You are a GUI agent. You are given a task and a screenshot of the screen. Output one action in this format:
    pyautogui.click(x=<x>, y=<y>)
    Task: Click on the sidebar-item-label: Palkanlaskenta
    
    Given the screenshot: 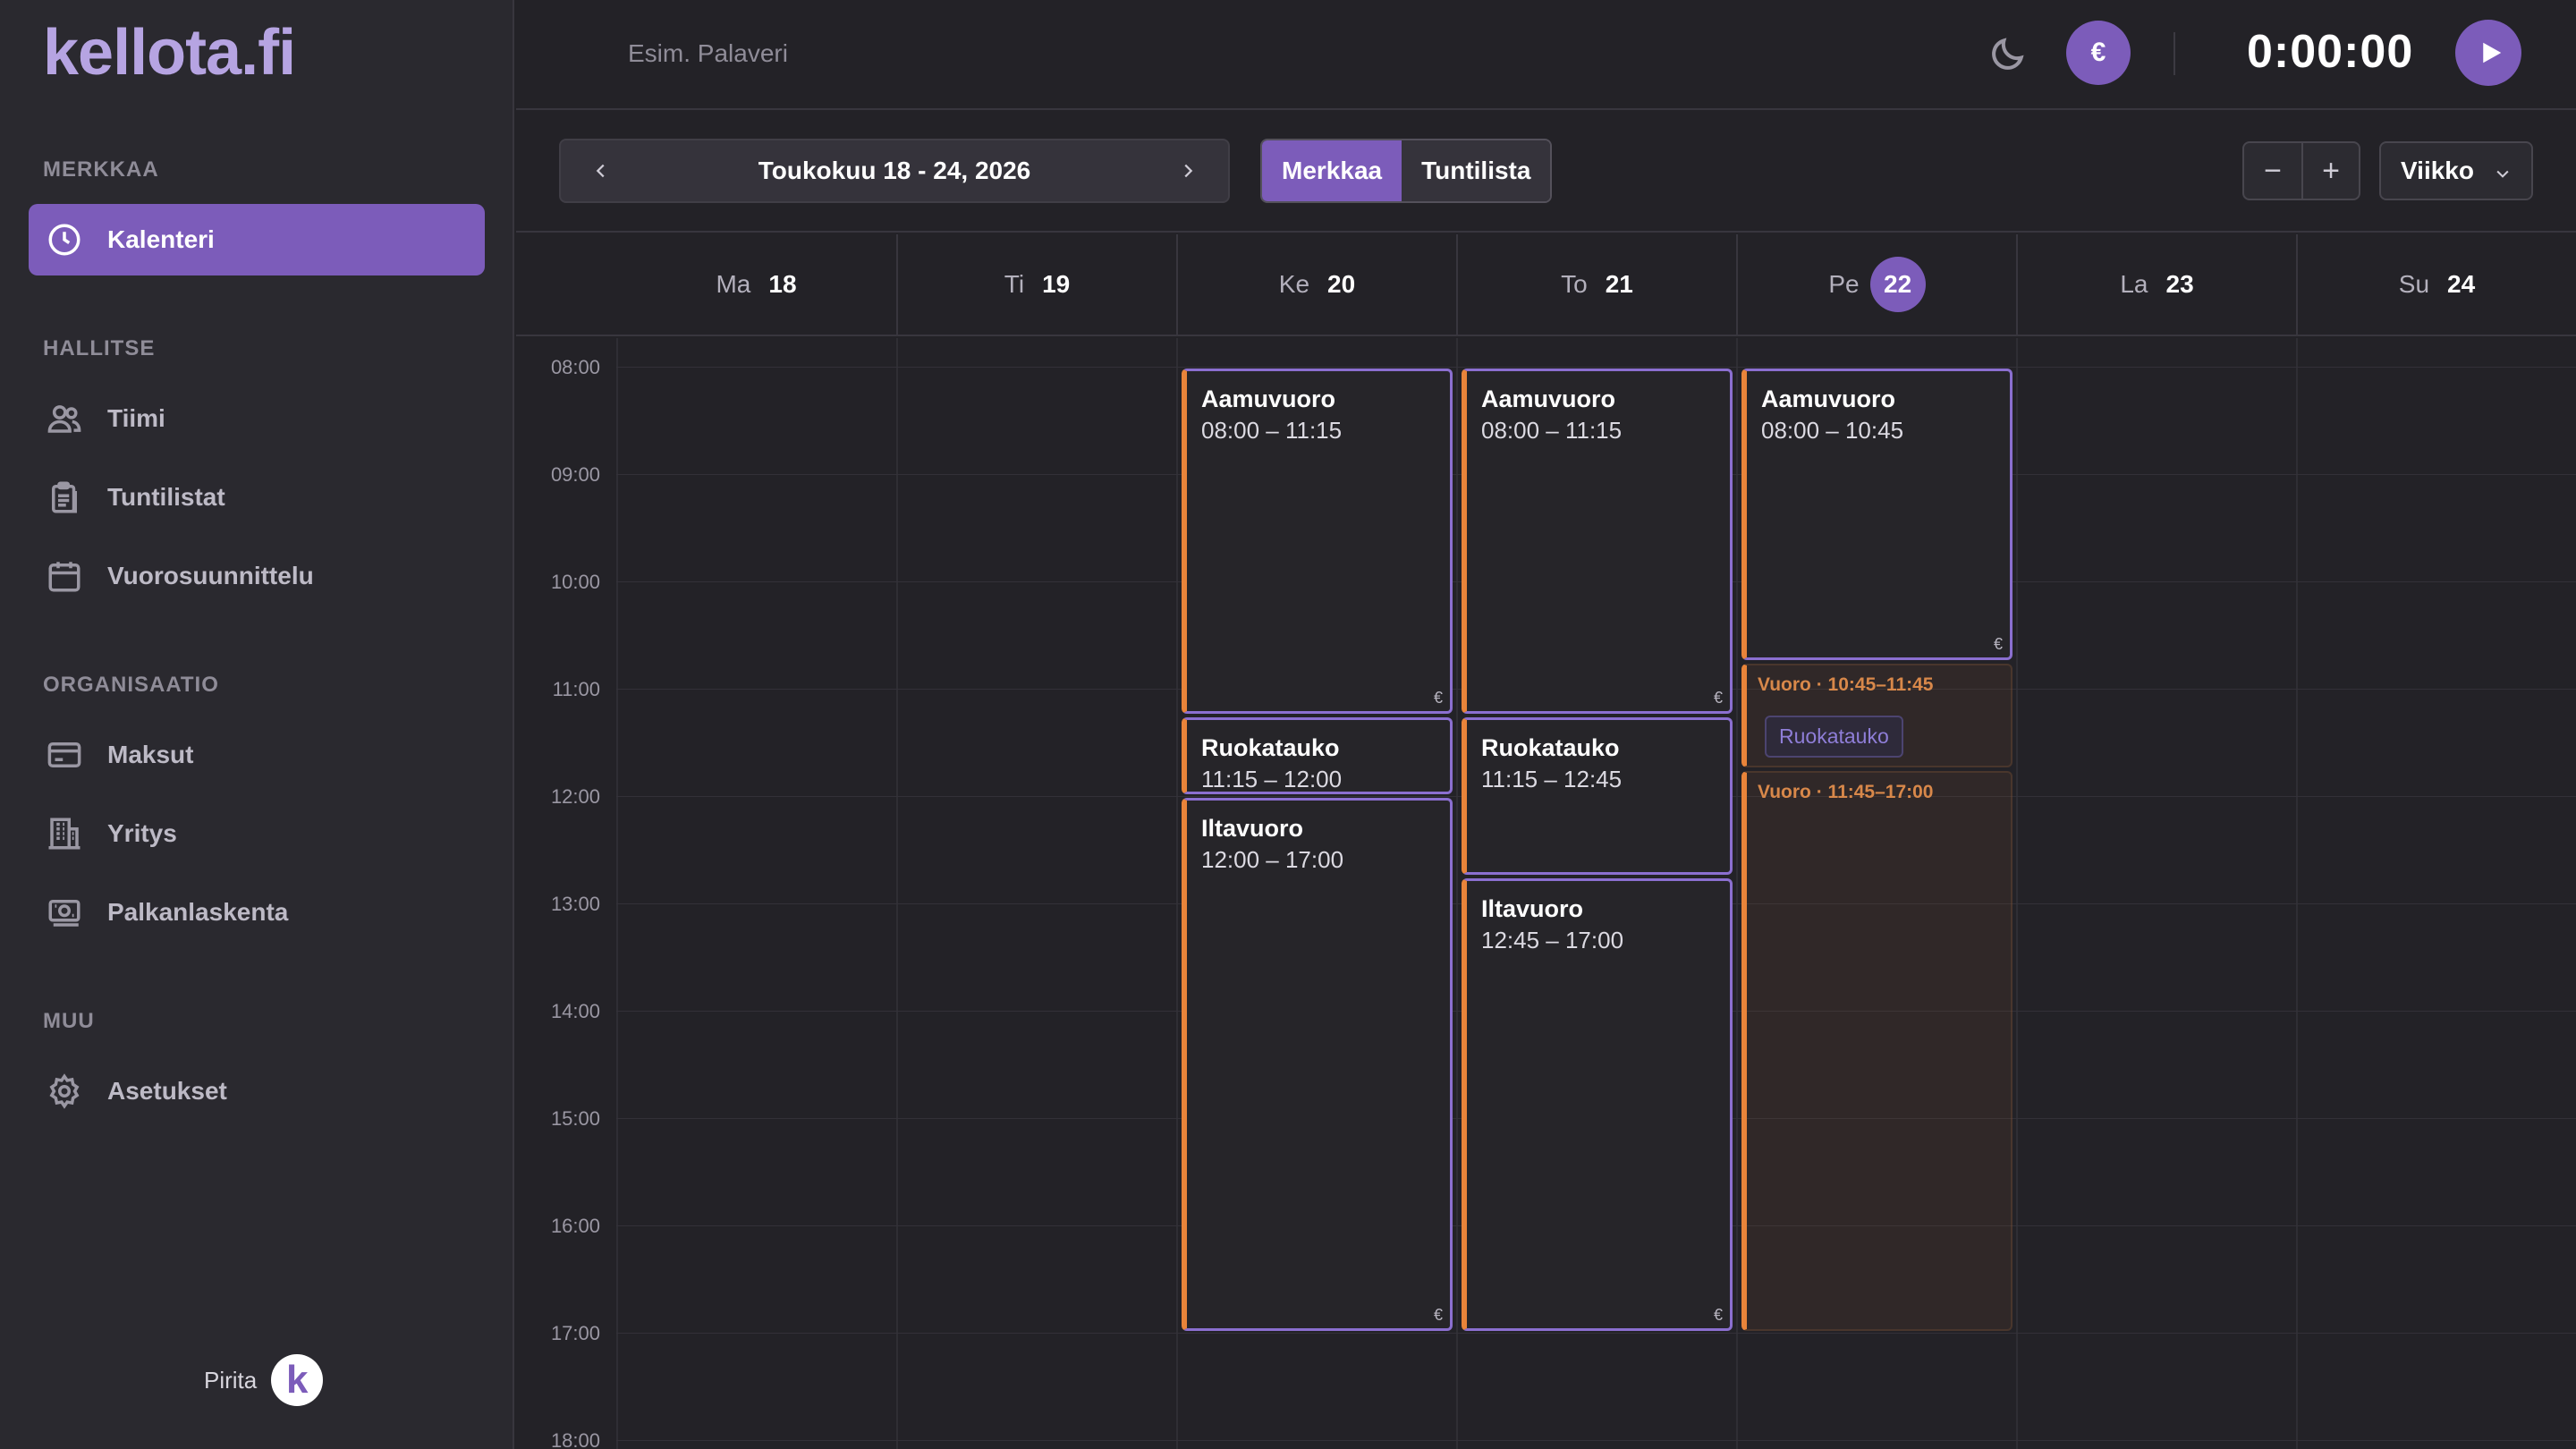 What is the action you would take?
    pyautogui.click(x=198, y=912)
    